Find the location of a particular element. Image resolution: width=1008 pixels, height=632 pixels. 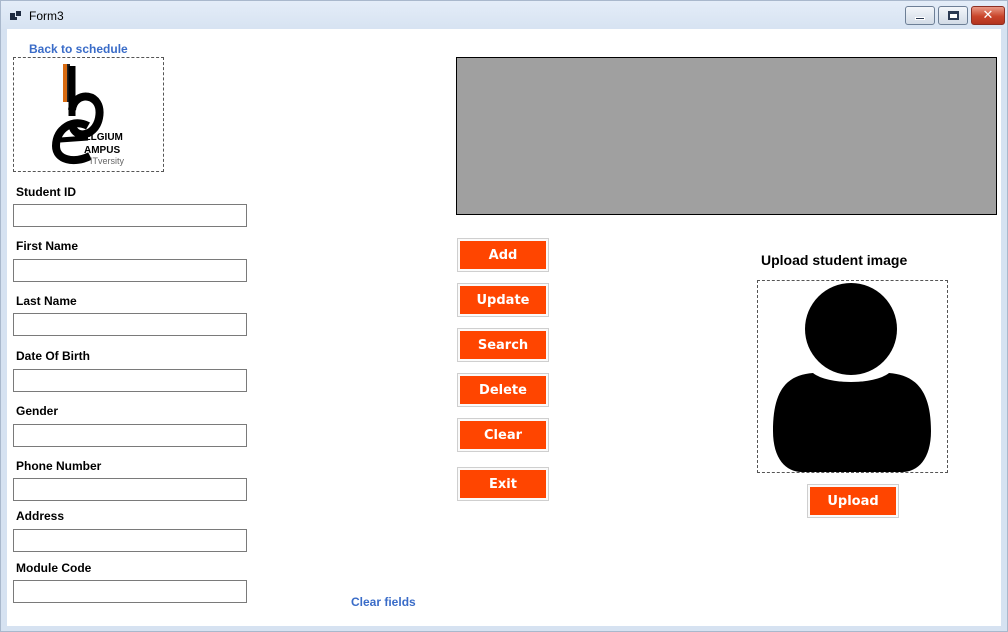

address-label: Address is located at coordinates (40, 516).